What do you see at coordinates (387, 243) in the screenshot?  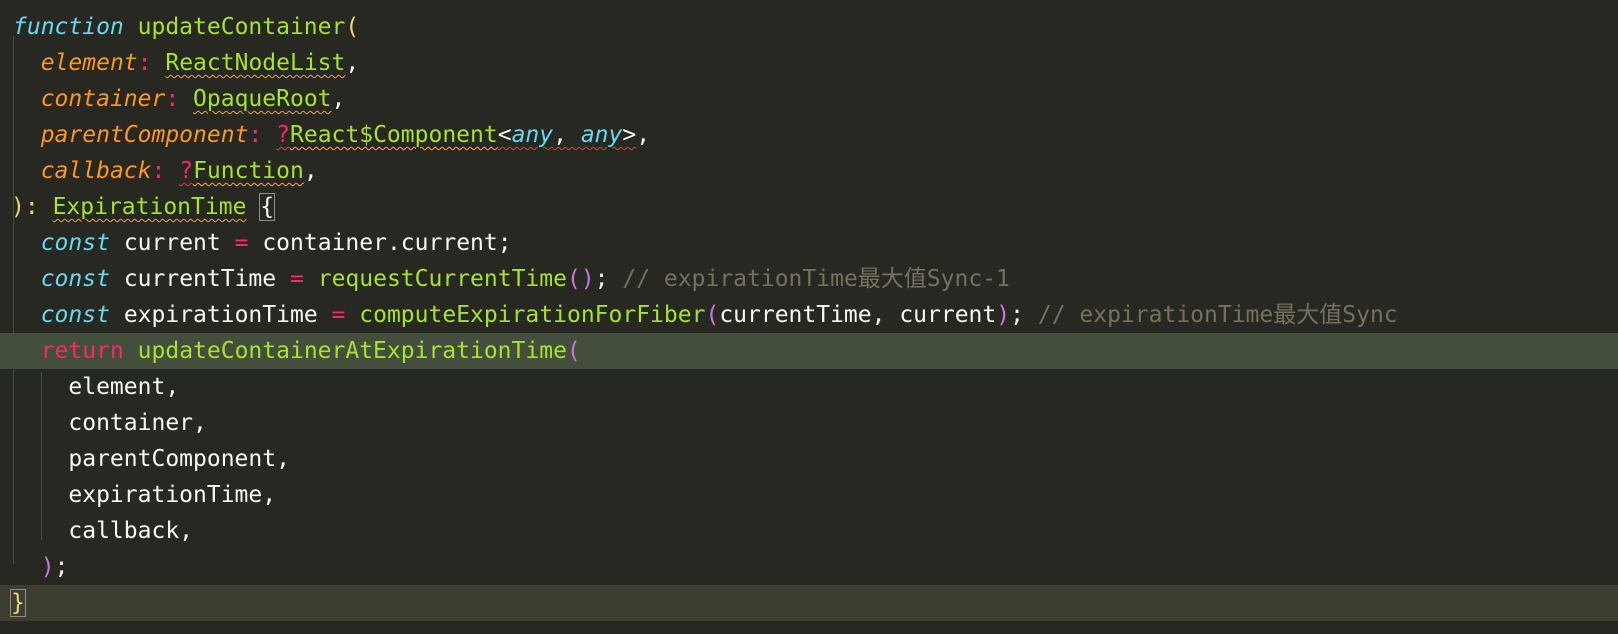 I see `expression-container-current: container.current;` at bounding box center [387, 243].